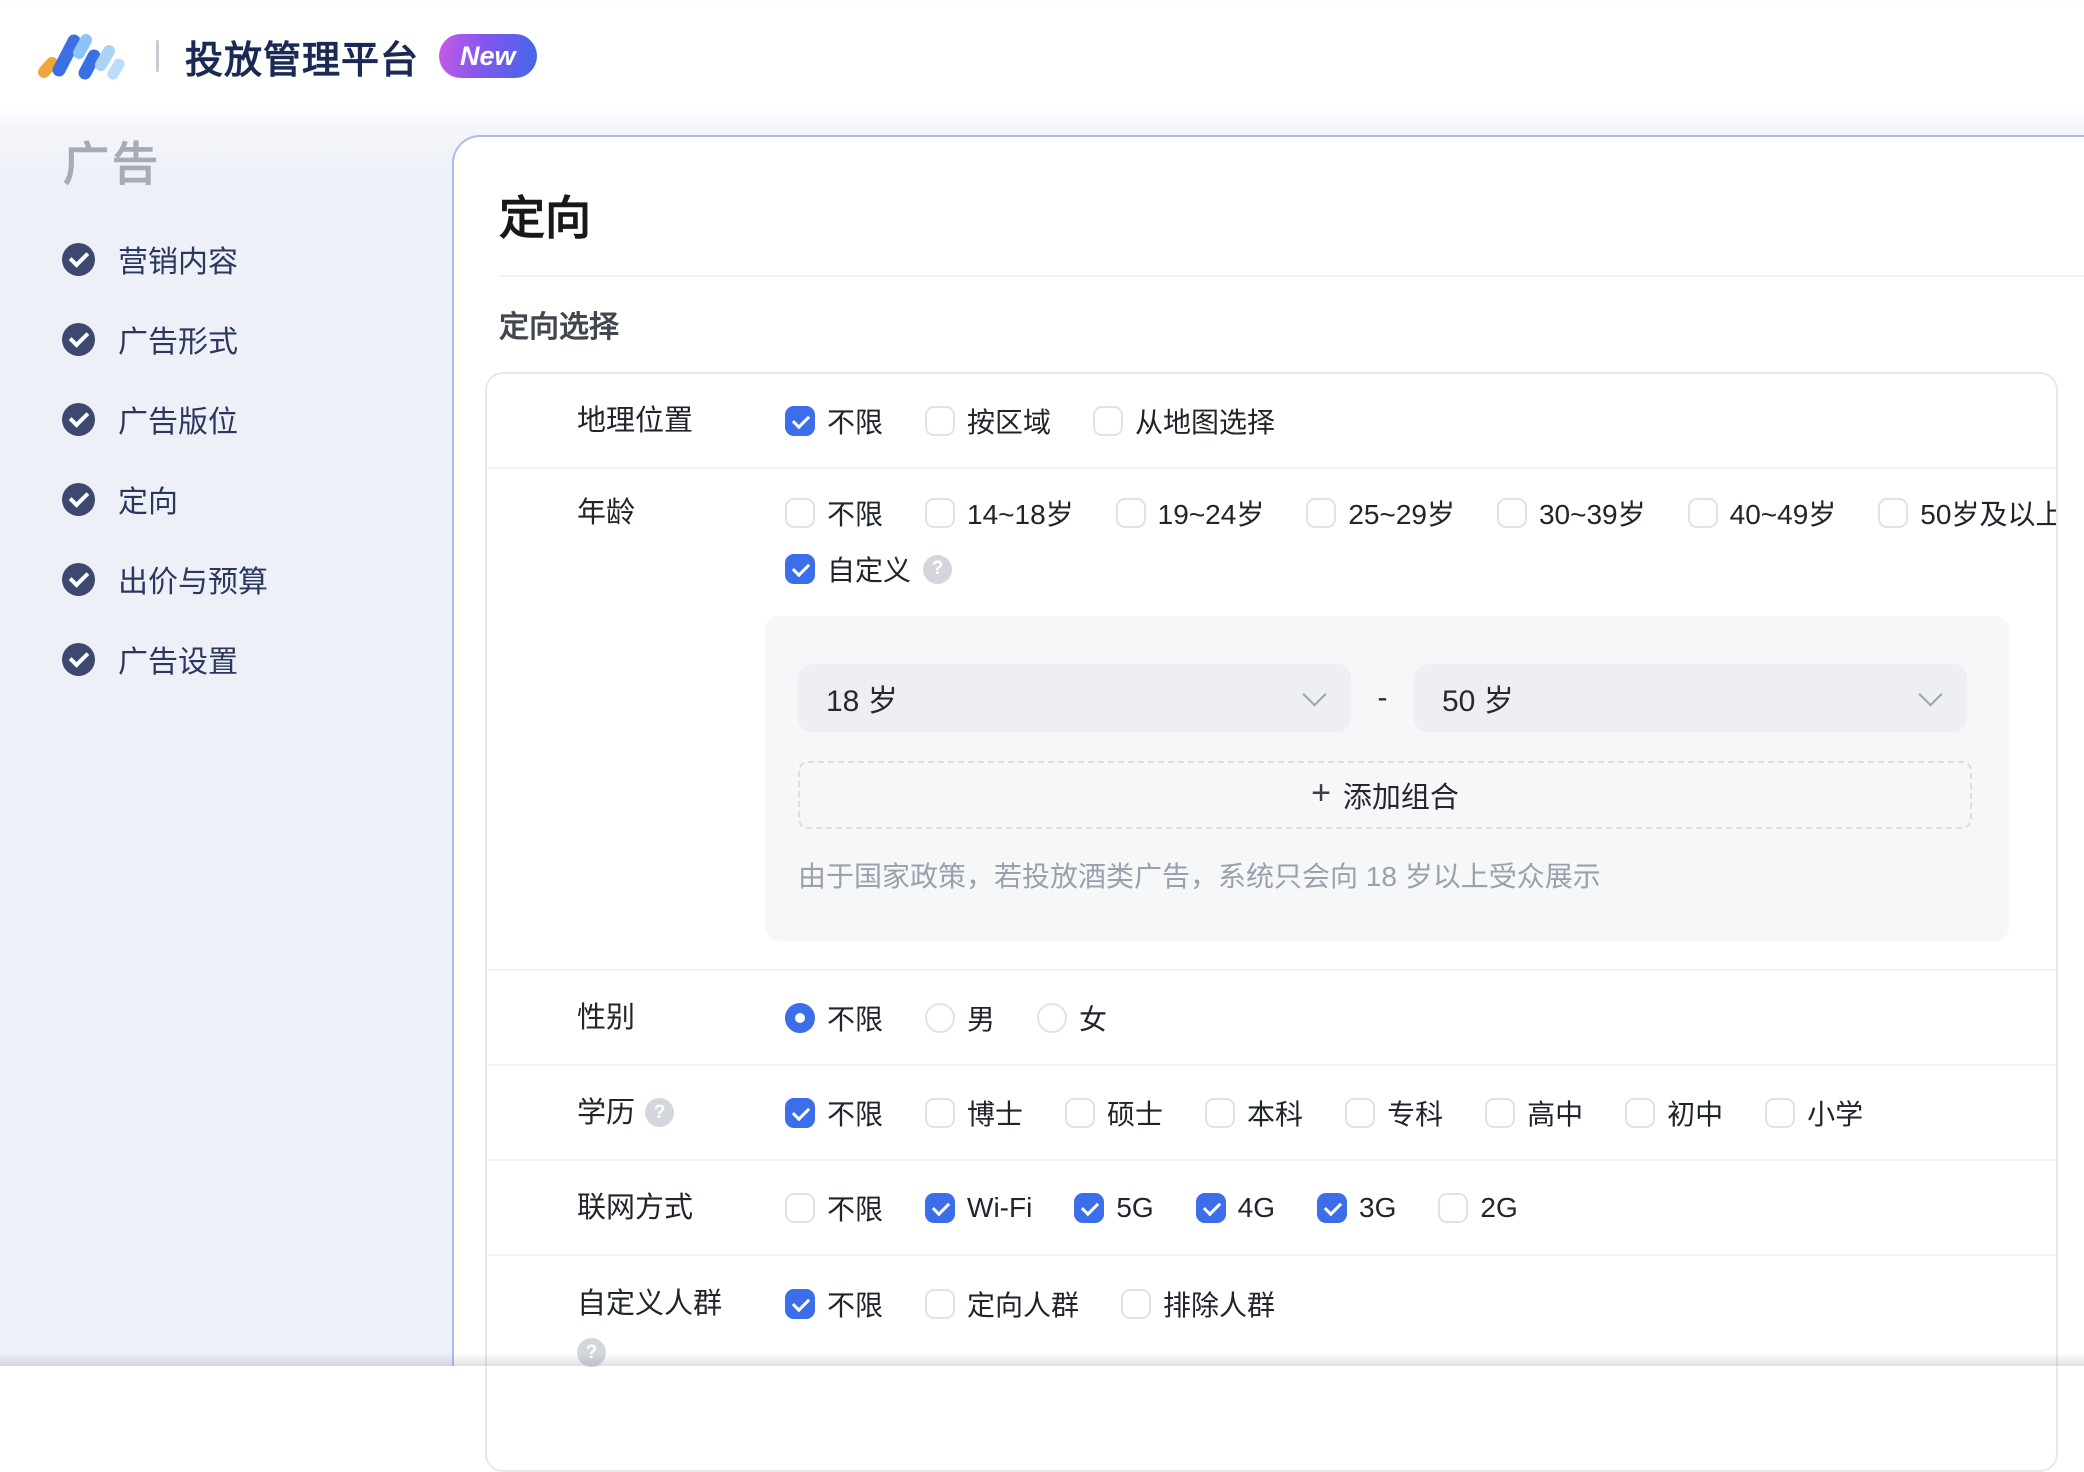 The height and width of the screenshot is (1472, 2084). What do you see at coordinates (165, 659) in the screenshot?
I see `sidebar-nav-item: 广告设置` at bounding box center [165, 659].